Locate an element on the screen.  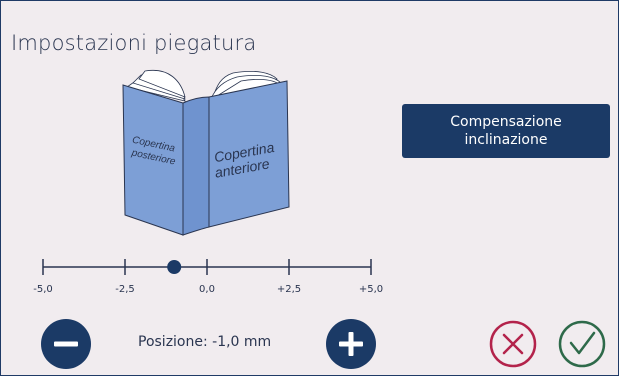
minus-icon is located at coordinates (66, 344).